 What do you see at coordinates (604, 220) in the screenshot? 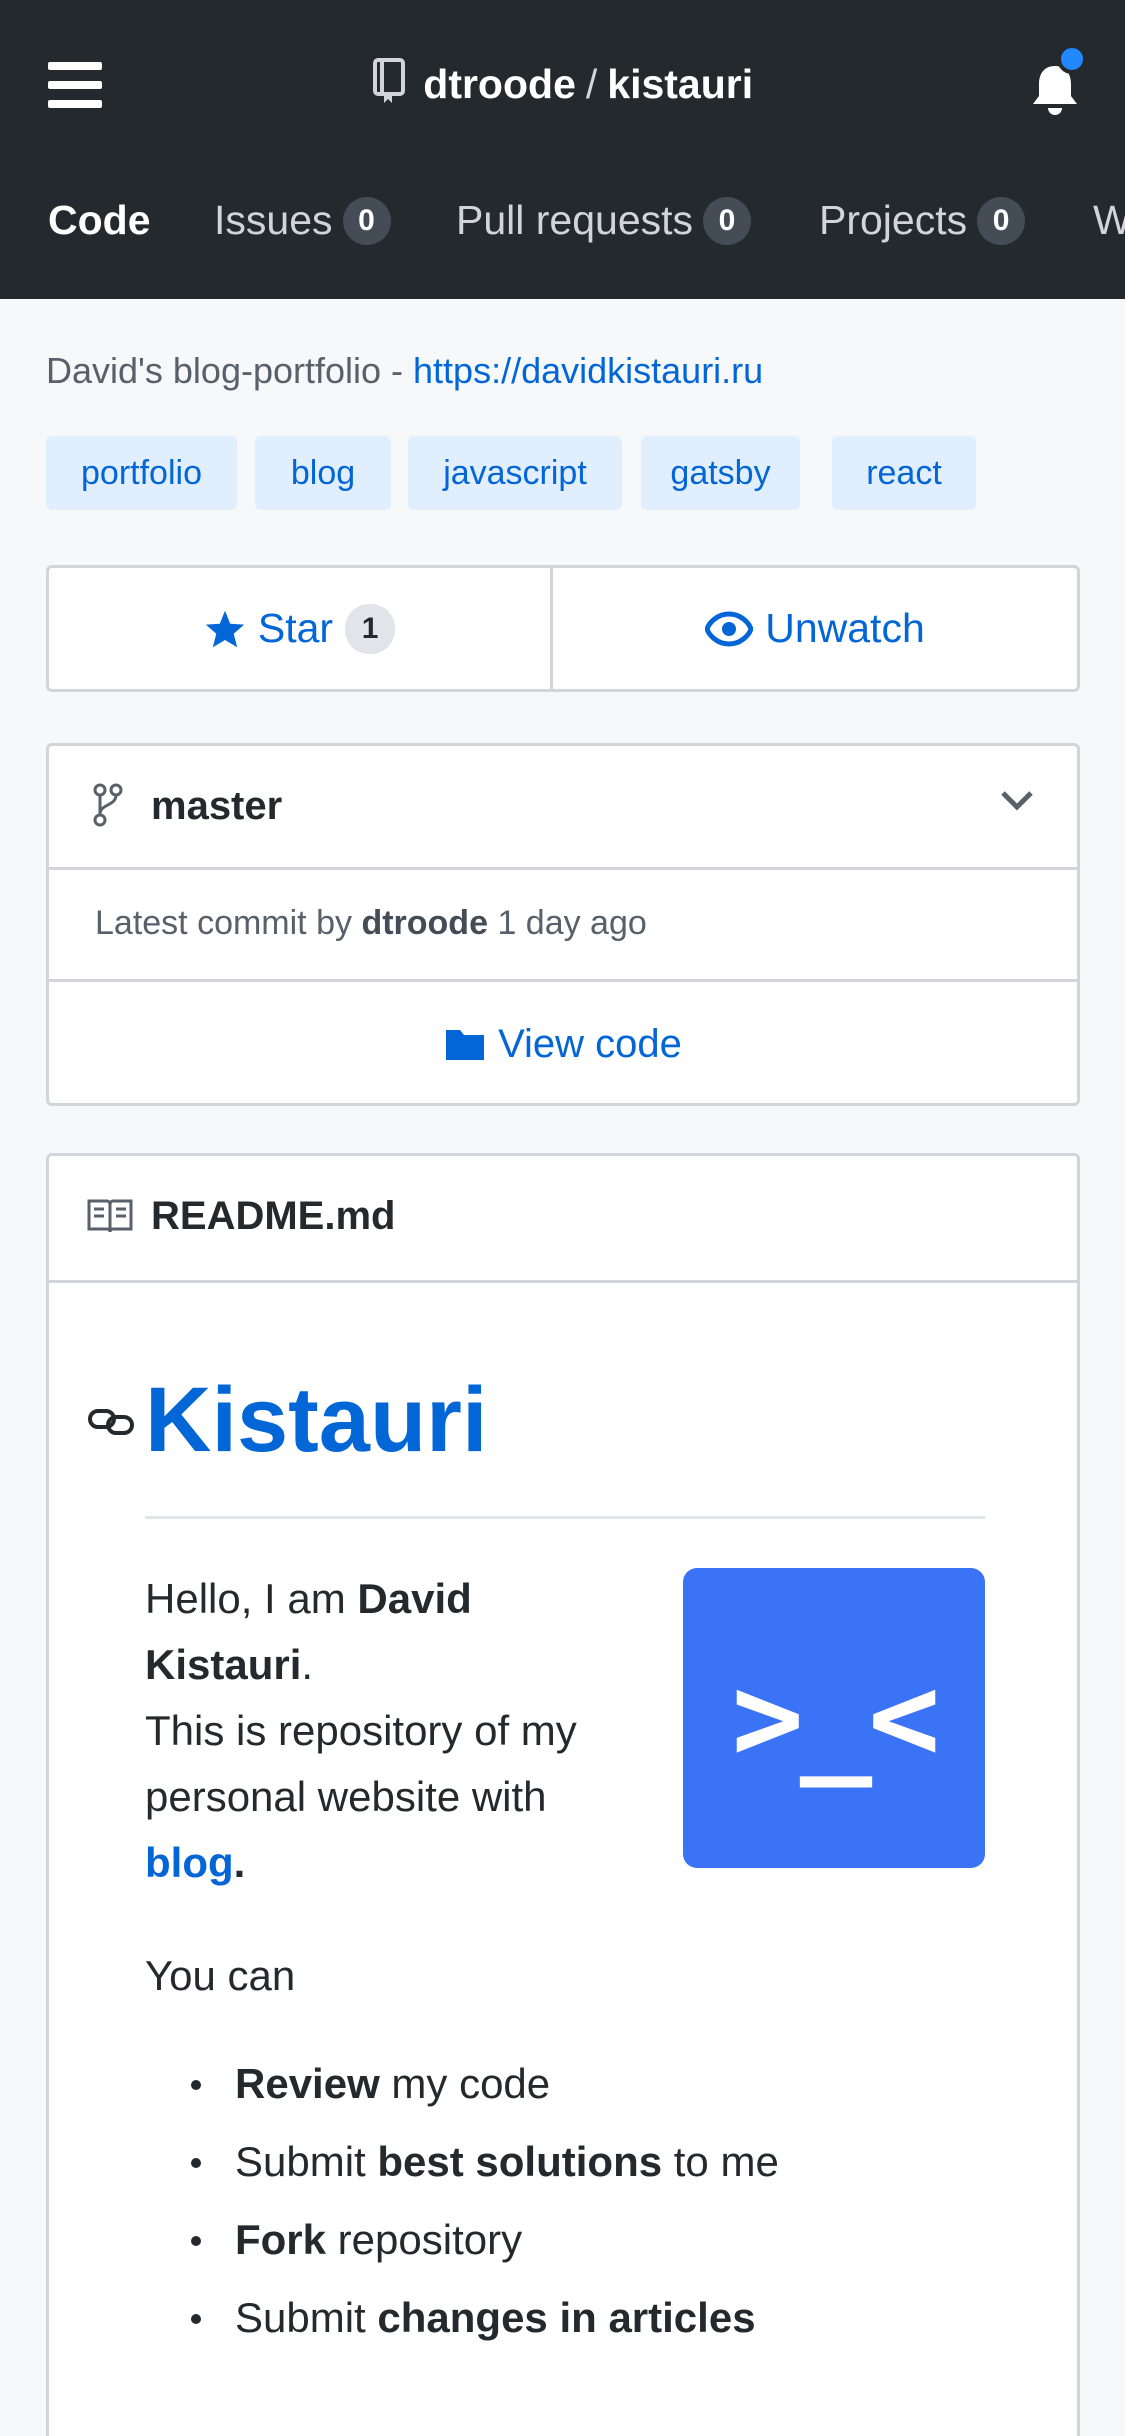
I see `tab-pull-requests: Pull requests 0` at bounding box center [604, 220].